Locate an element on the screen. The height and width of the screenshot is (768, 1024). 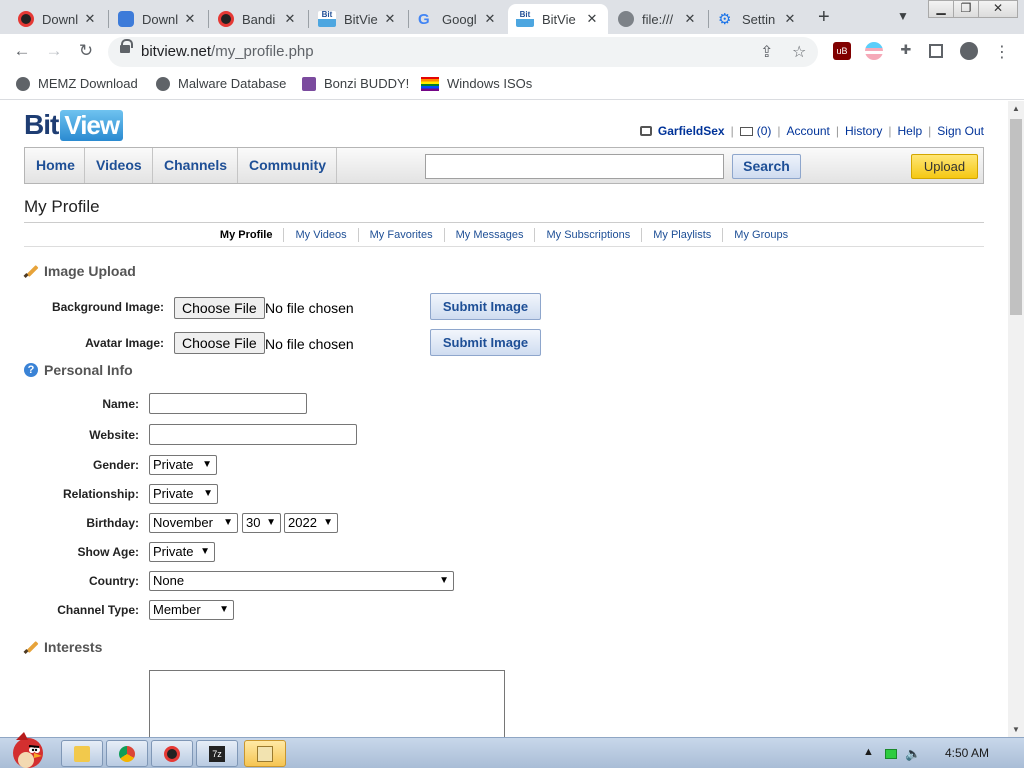
taskbar-chrome is located at coordinates (127, 753).